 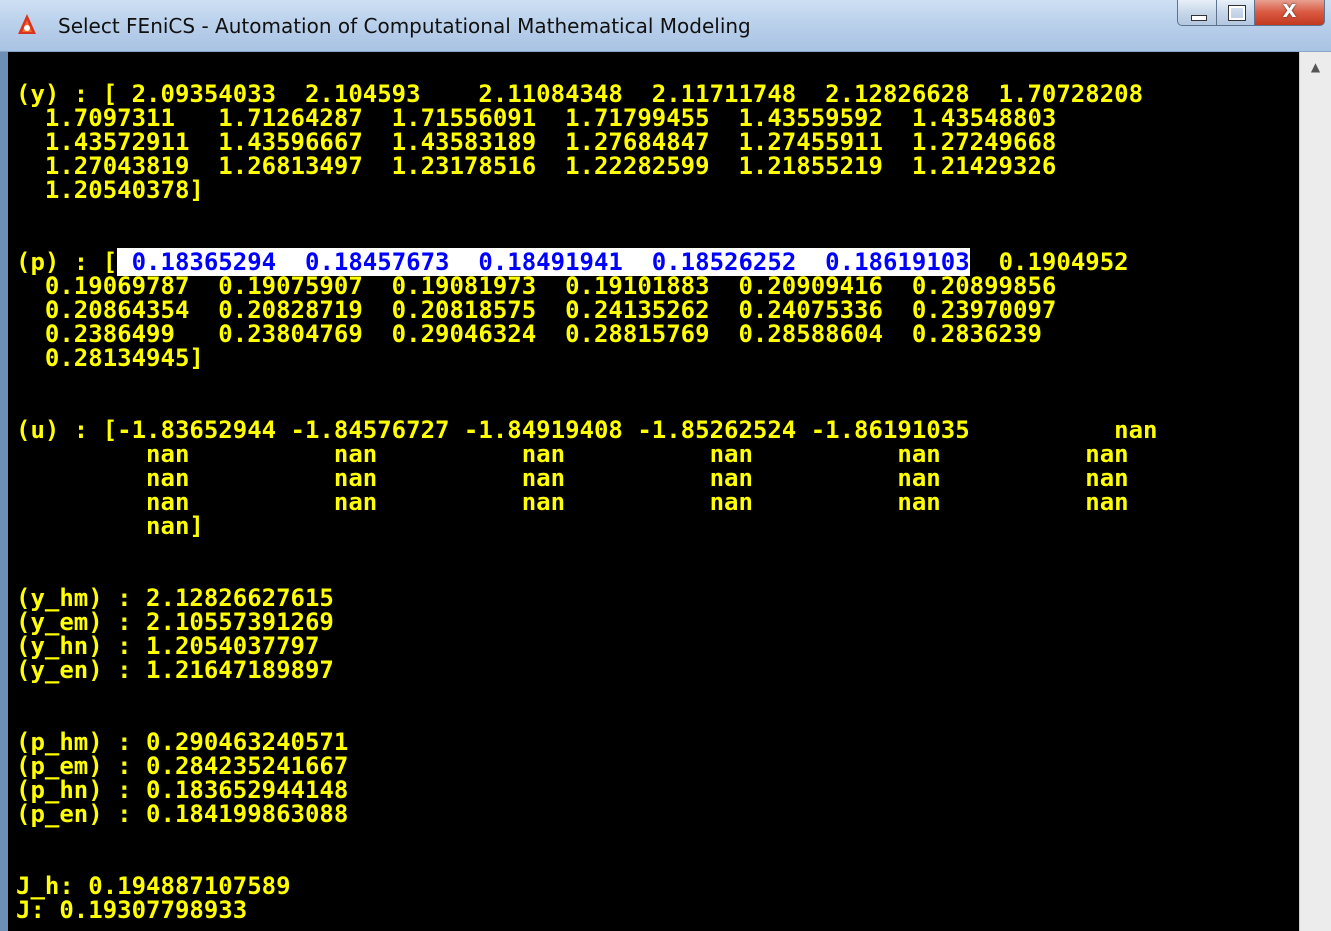 What do you see at coordinates (110, 358) in the screenshot?
I see `console-text-segment: 0.28134945]` at bounding box center [110, 358].